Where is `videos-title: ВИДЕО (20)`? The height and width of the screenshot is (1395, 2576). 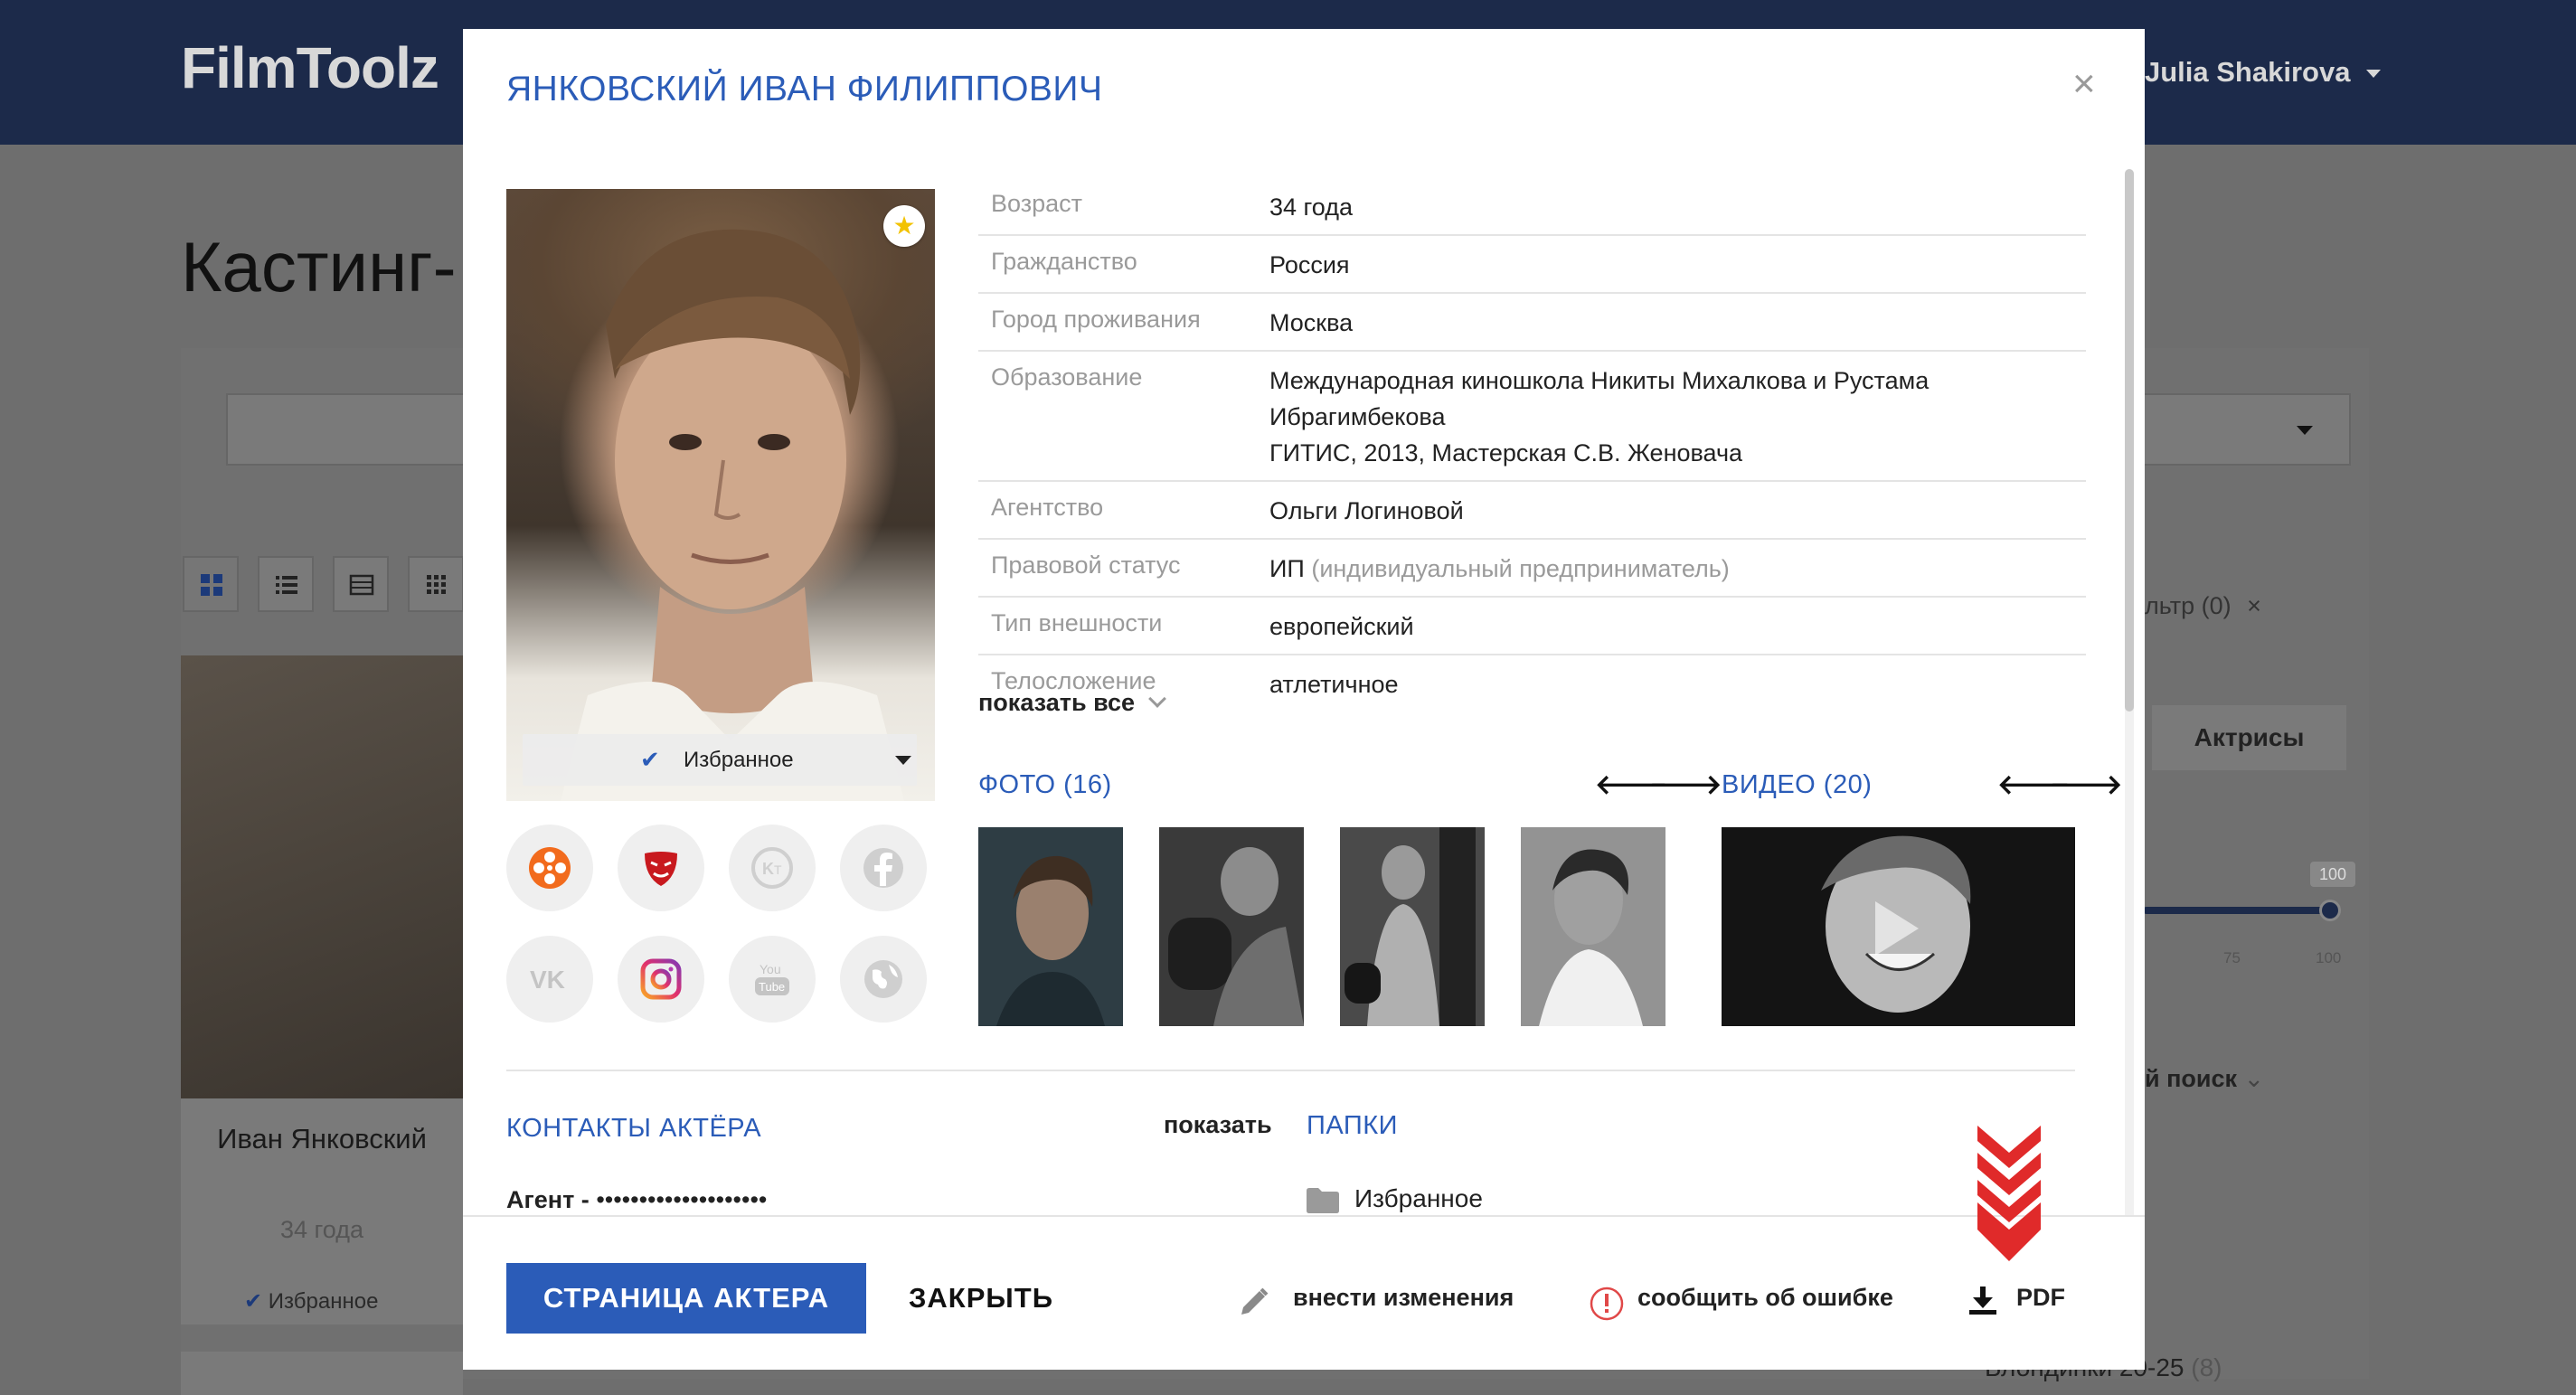 videos-title: ВИДЕО (20) is located at coordinates (1797, 785).